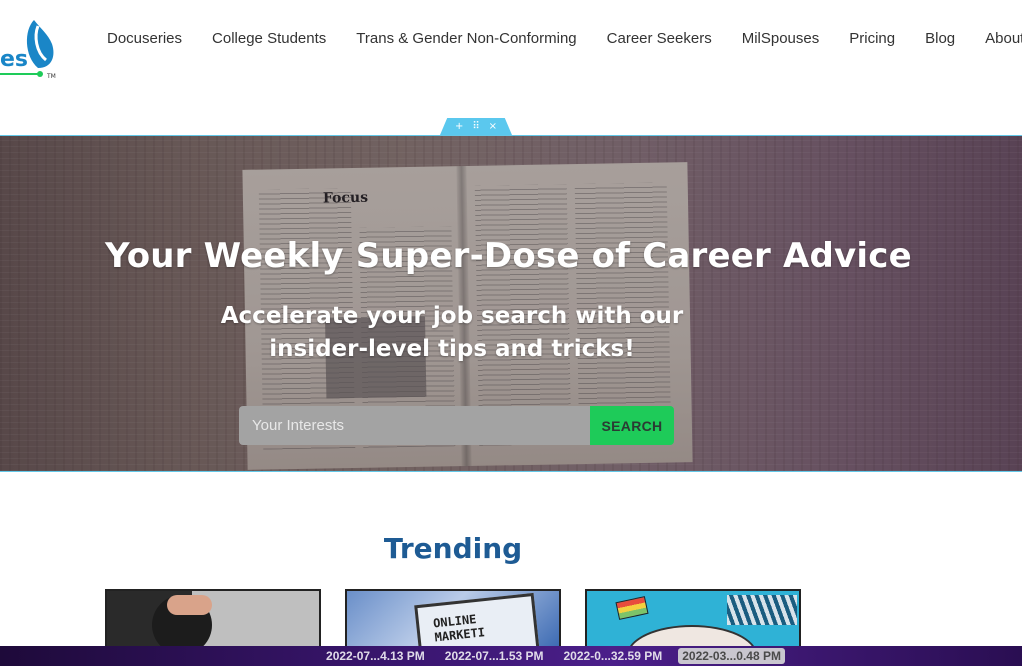  What do you see at coordinates (459, 628) in the screenshot?
I see `card-2-image-text: ONLINE MARKETI` at bounding box center [459, 628].